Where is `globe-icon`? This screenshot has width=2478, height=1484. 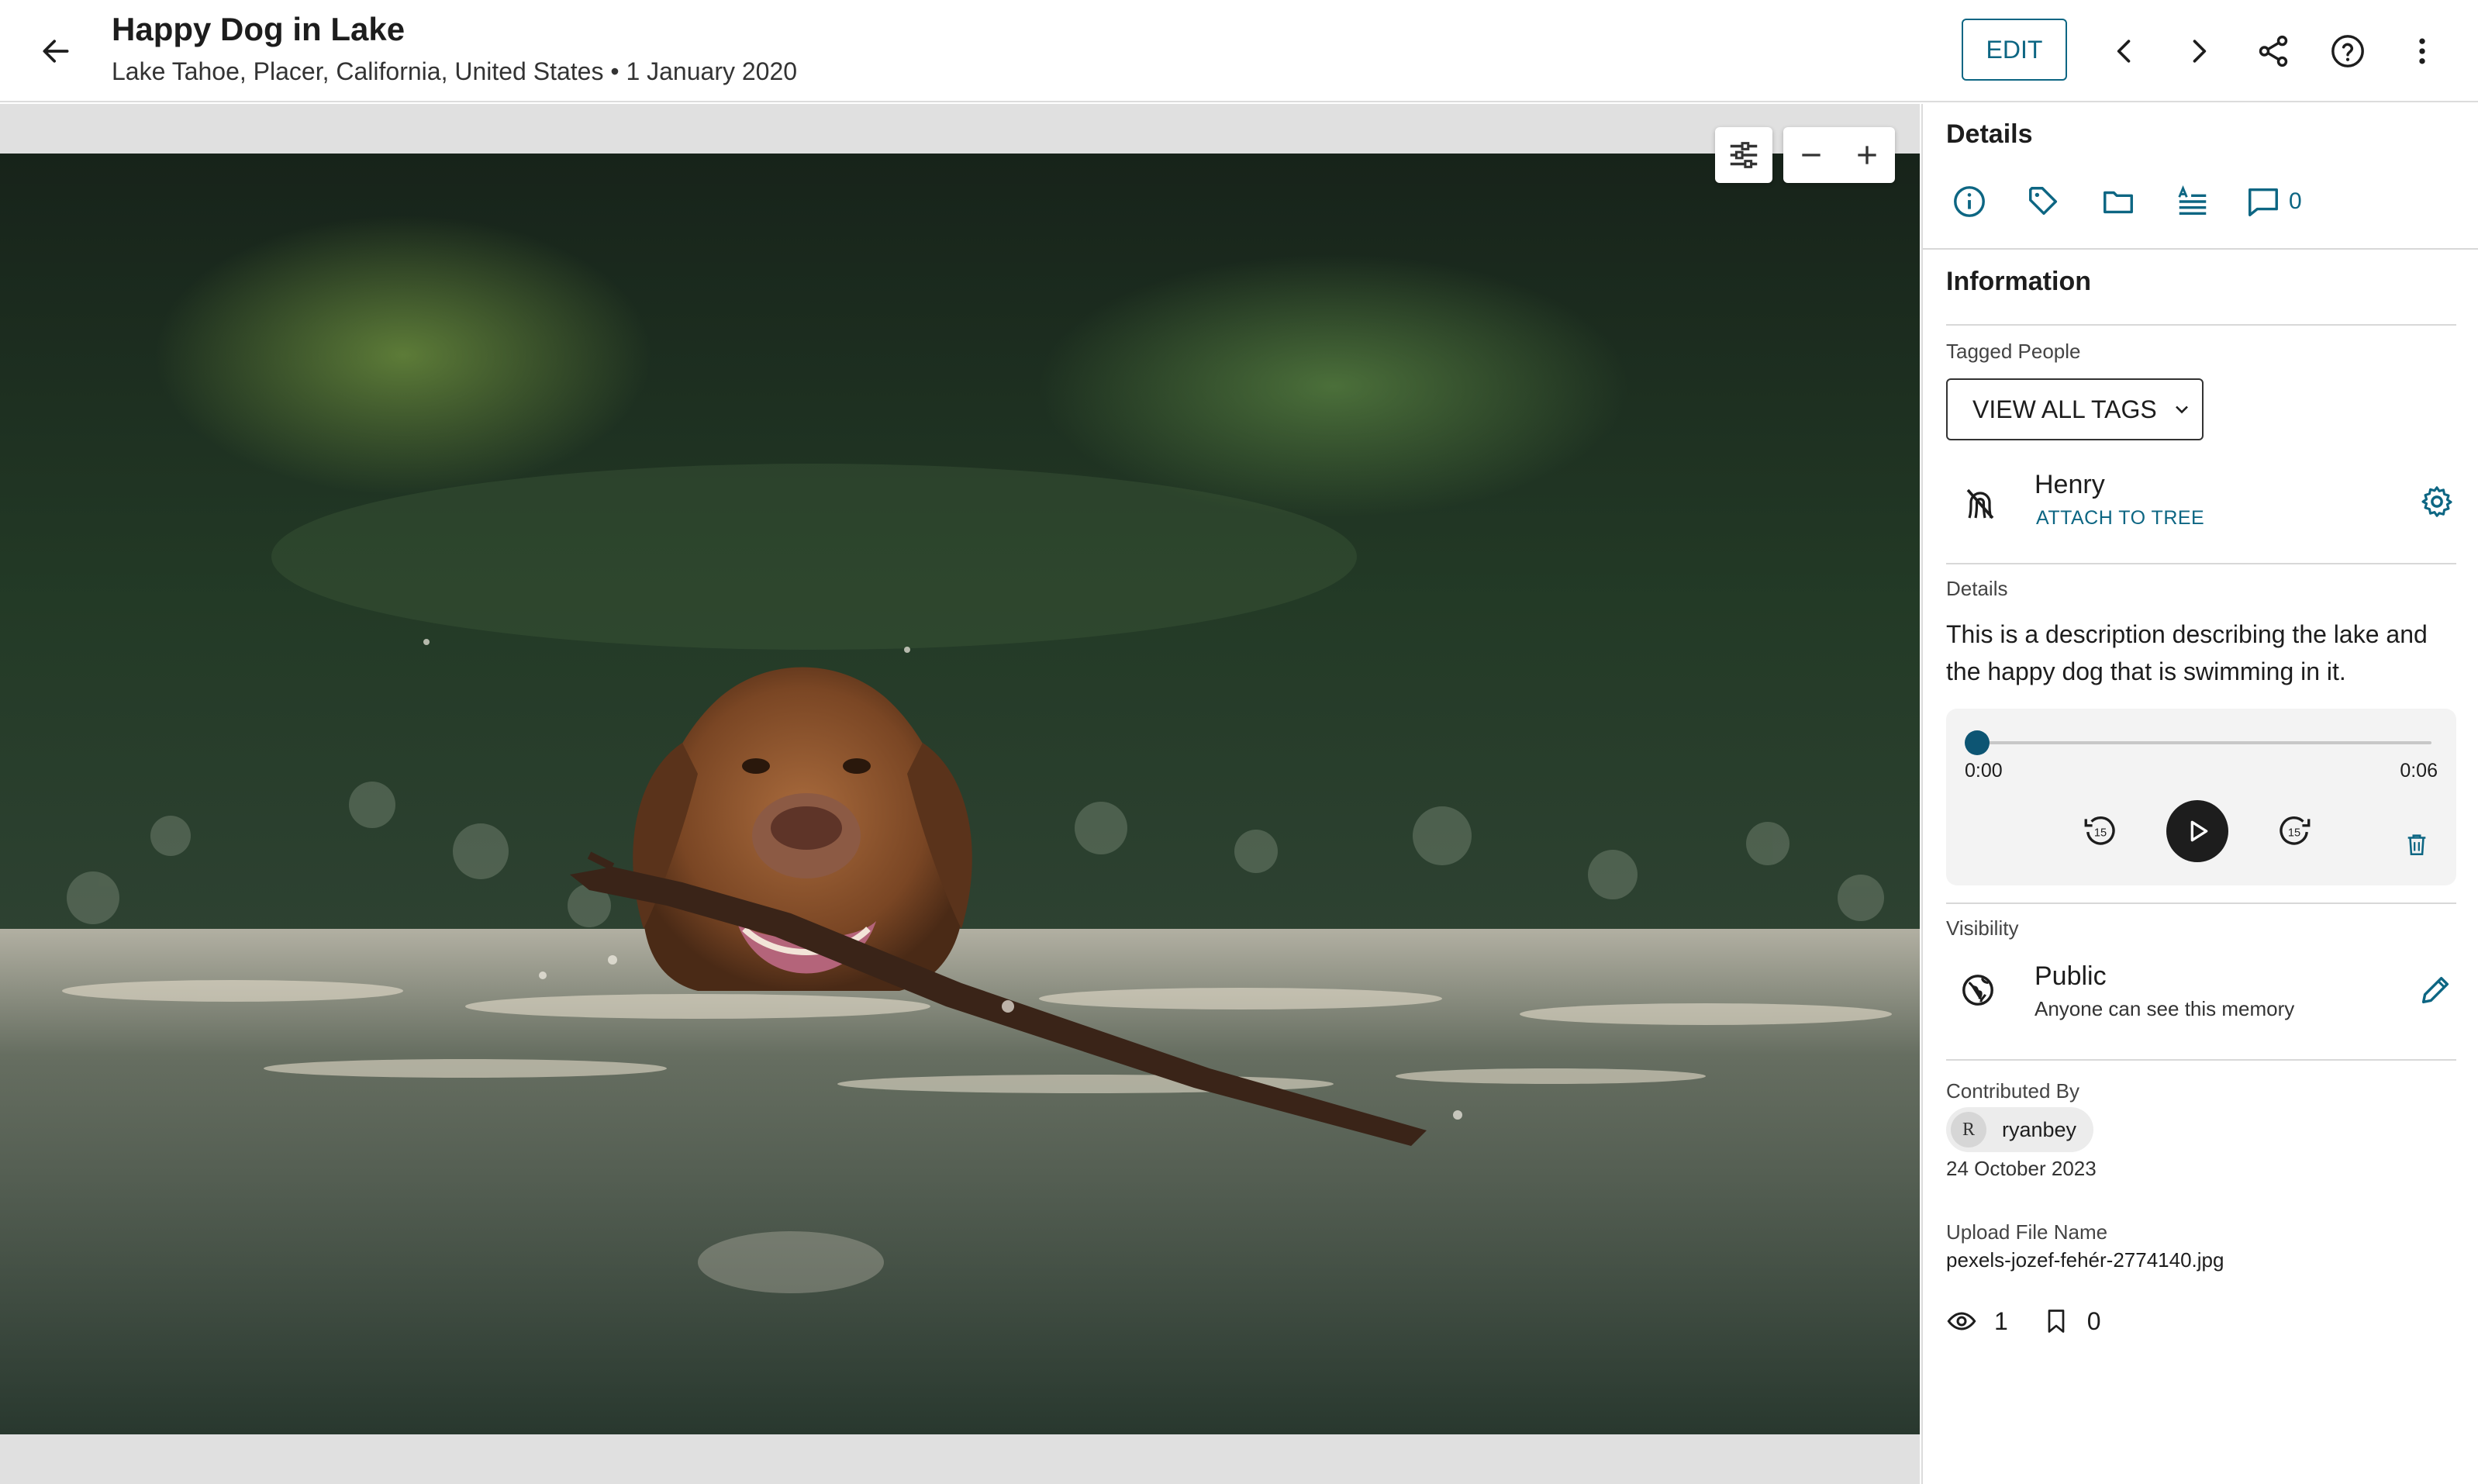 globe-icon is located at coordinates (1977, 990).